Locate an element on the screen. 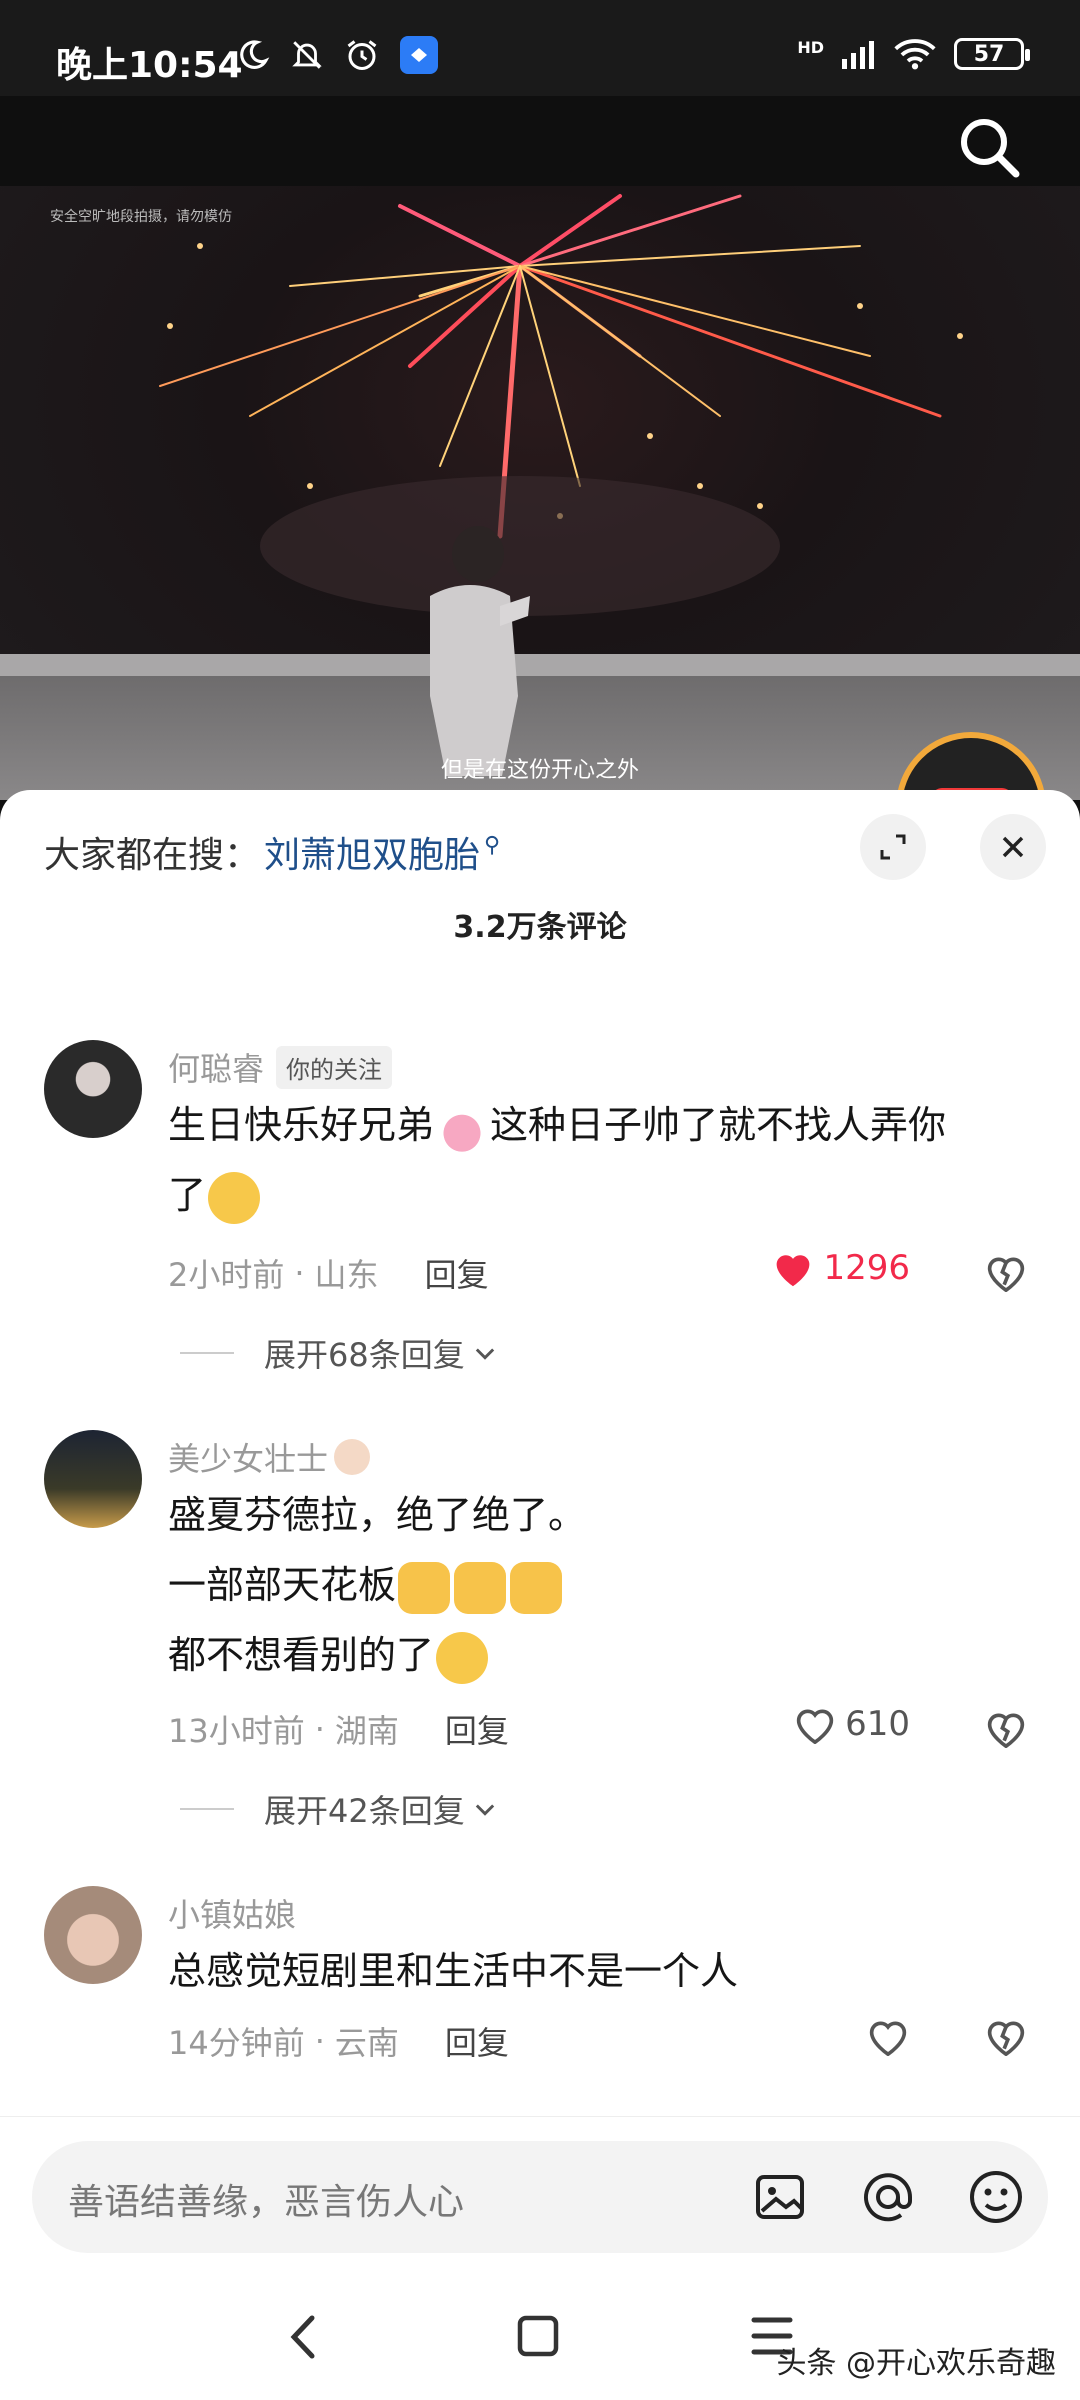 The width and height of the screenshot is (1080, 2400). status-bar: 晚上10:54 HD 57 is located at coordinates (540, 48).